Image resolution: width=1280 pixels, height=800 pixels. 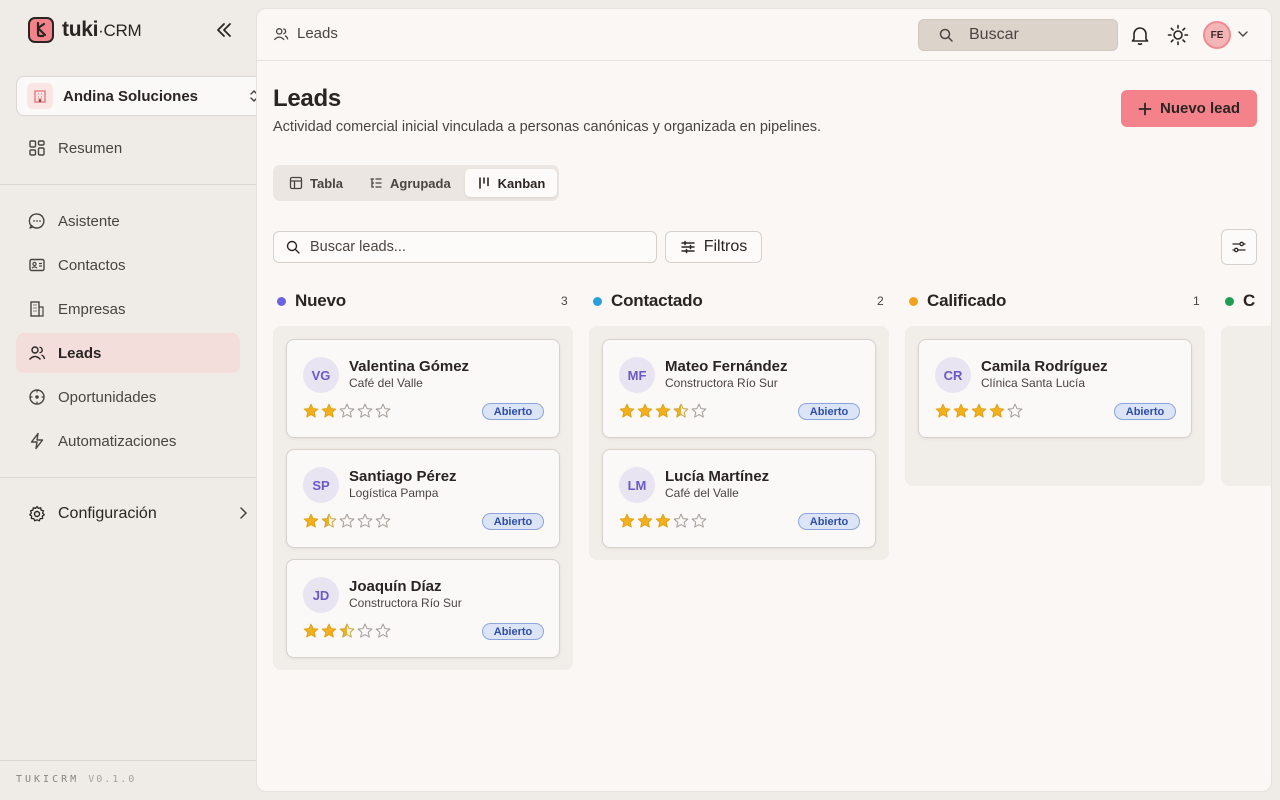 I want to click on breadcrumb-label: Leads, so click(x=317, y=33).